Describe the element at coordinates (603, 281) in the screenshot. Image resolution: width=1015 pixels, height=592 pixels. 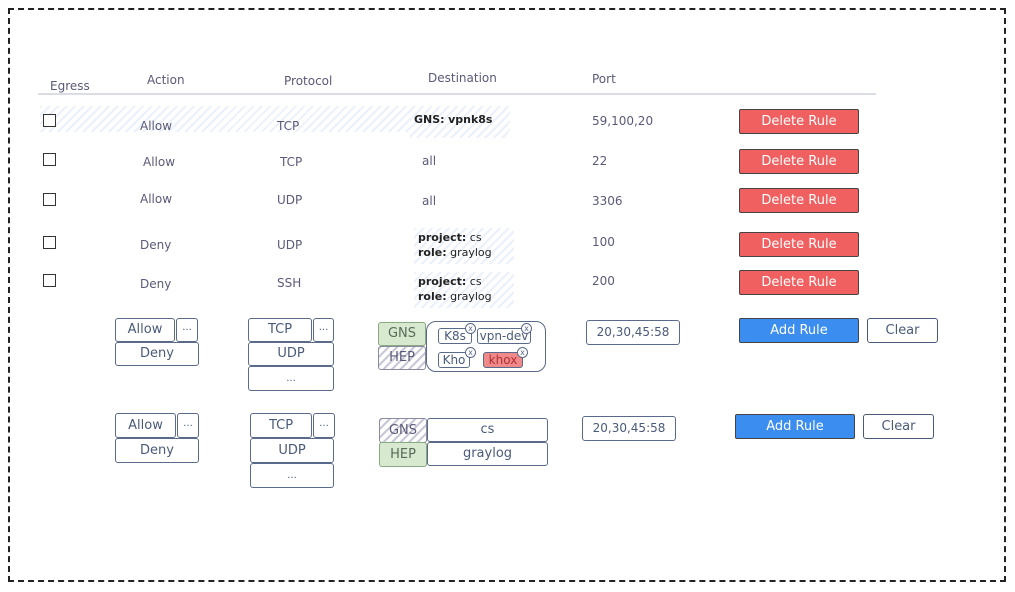
I see `rule-port: 200` at that location.